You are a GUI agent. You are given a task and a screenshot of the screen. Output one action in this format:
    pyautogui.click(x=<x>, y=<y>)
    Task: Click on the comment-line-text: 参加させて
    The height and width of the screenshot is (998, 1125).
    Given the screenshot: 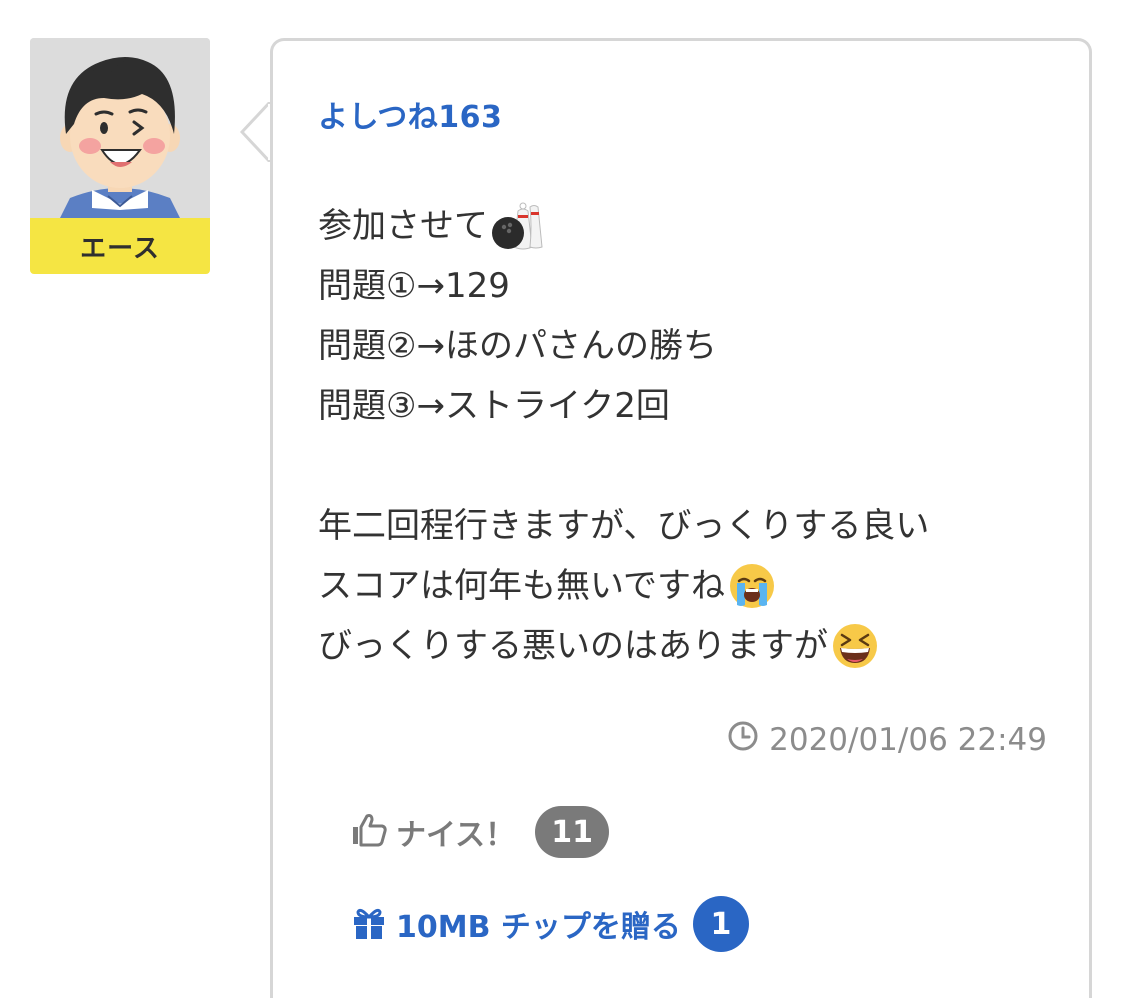 What is the action you would take?
    pyautogui.click(x=403, y=226)
    